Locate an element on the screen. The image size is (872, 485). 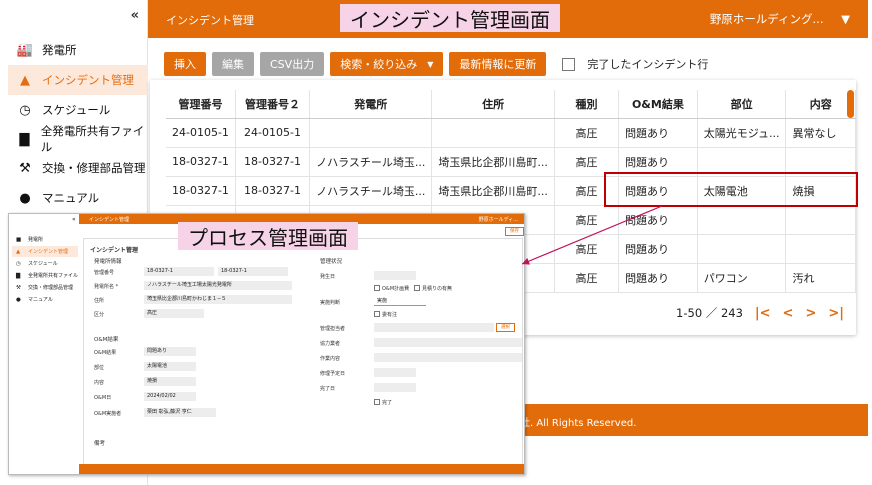
completed-incidents-checkbox is located at coordinates (569, 64).